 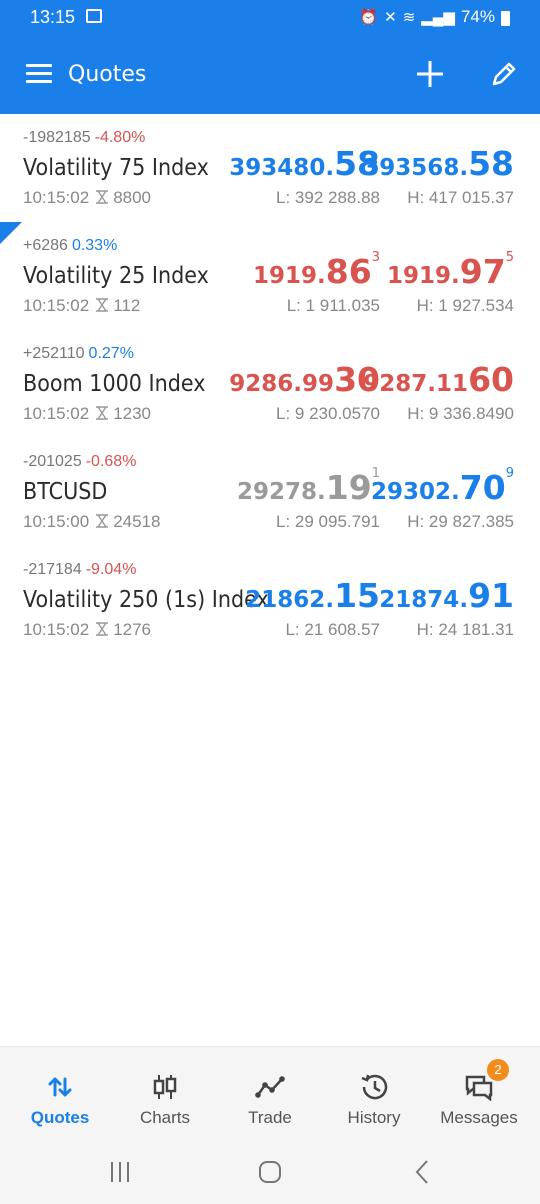 What do you see at coordinates (270, 75) in the screenshot?
I see `app-bar: Quotes` at bounding box center [270, 75].